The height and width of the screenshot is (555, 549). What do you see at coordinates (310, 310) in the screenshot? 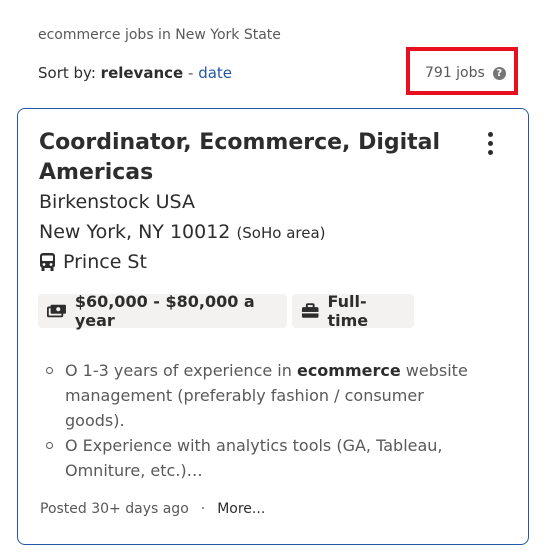
I see `briefcase-icon` at bounding box center [310, 310].